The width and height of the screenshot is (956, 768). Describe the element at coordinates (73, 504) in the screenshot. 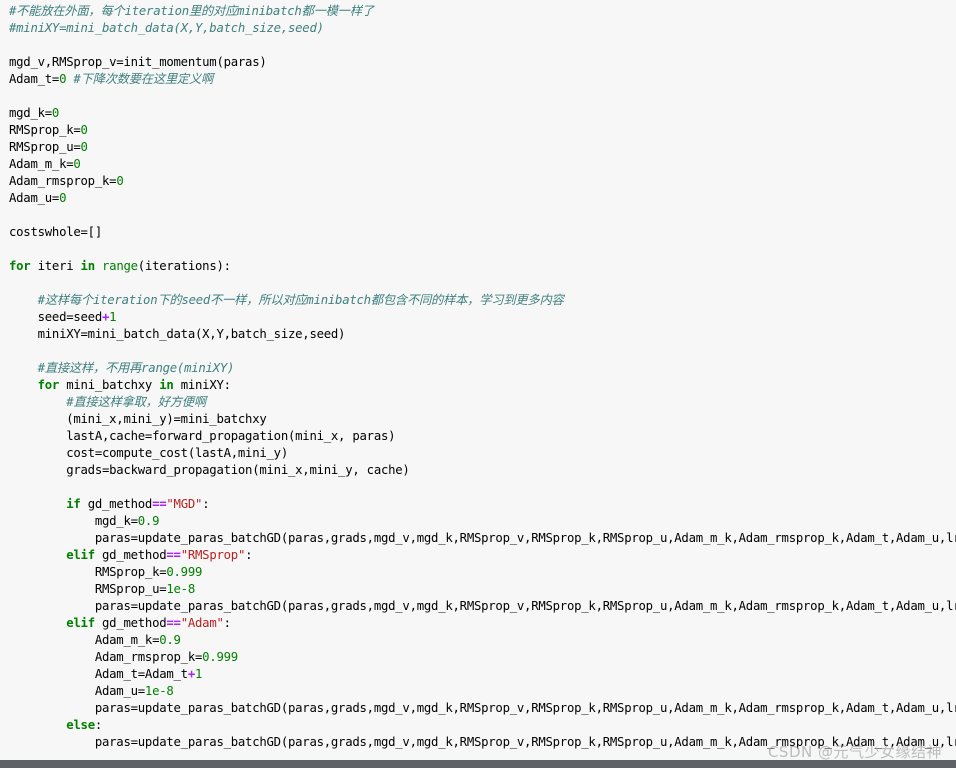

I see `code-keyword: if` at that location.